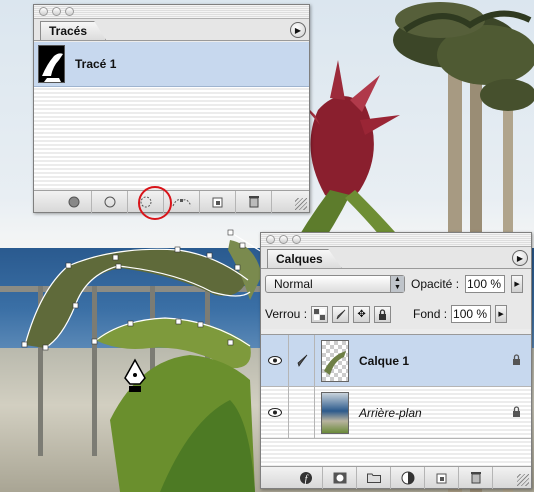  Describe the element at coordinates (485, 284) in the screenshot. I see `opacity-field: 100 %` at that location.